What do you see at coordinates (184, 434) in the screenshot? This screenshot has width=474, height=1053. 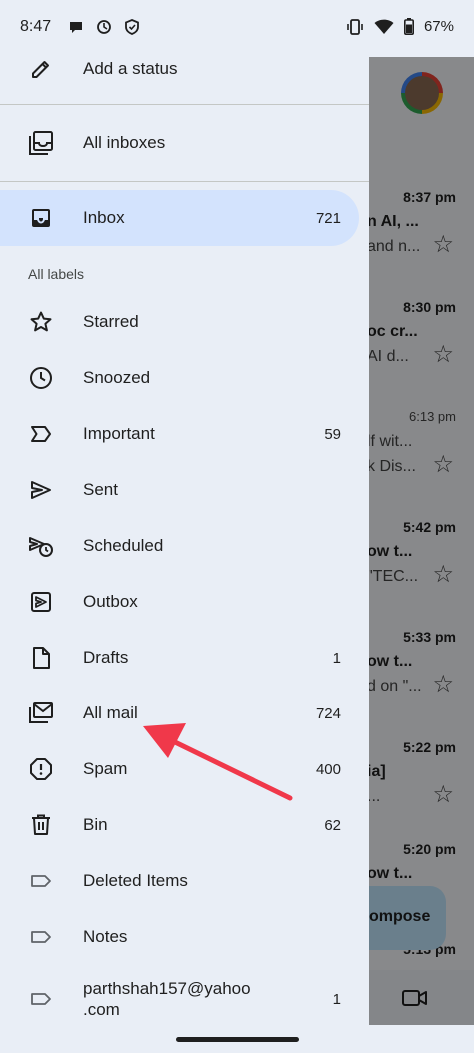 I see `sidebar-item-important: Important 59` at bounding box center [184, 434].